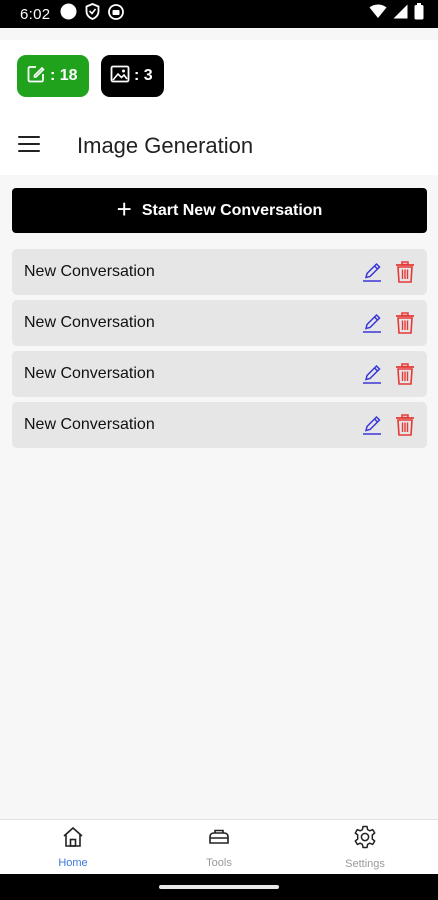 The width and height of the screenshot is (438, 900). What do you see at coordinates (73, 863) in the screenshot?
I see `nav-label-home: Home` at bounding box center [73, 863].